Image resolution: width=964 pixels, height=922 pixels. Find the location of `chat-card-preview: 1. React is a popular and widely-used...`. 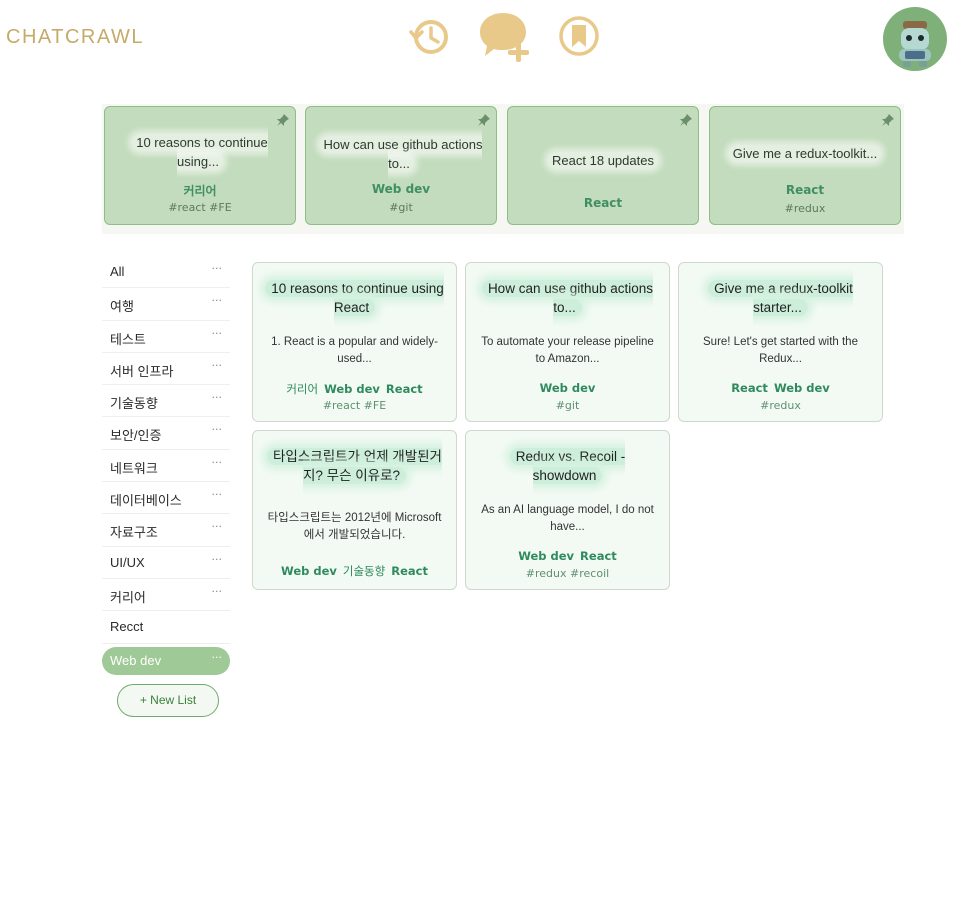

chat-card-preview: 1. React is a popular and widely-used... is located at coordinates (354, 350).